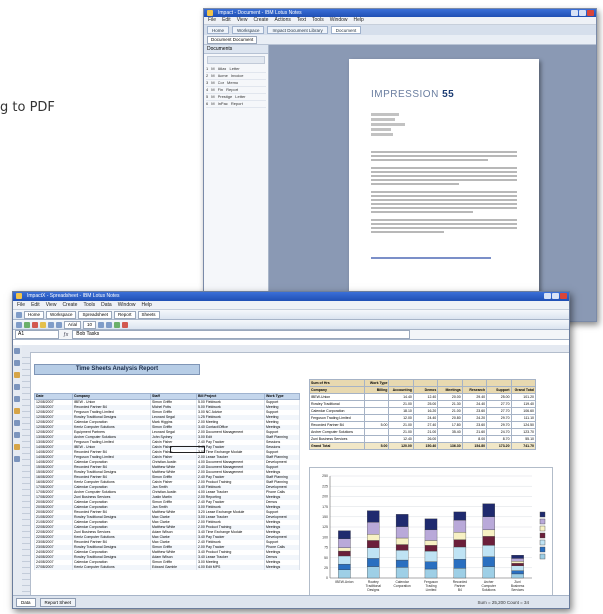  Describe the element at coordinates (474, 418) in the screenshot. I see `pivot-cell: 24.20` at that location.